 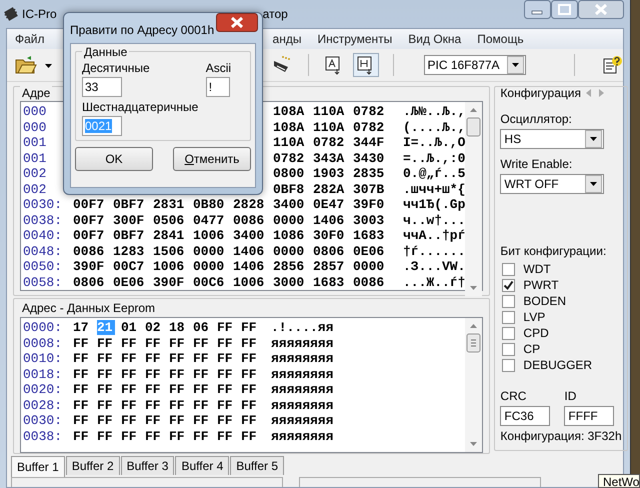 What do you see at coordinates (611, 65) in the screenshot?
I see `help-icon` at bounding box center [611, 65].